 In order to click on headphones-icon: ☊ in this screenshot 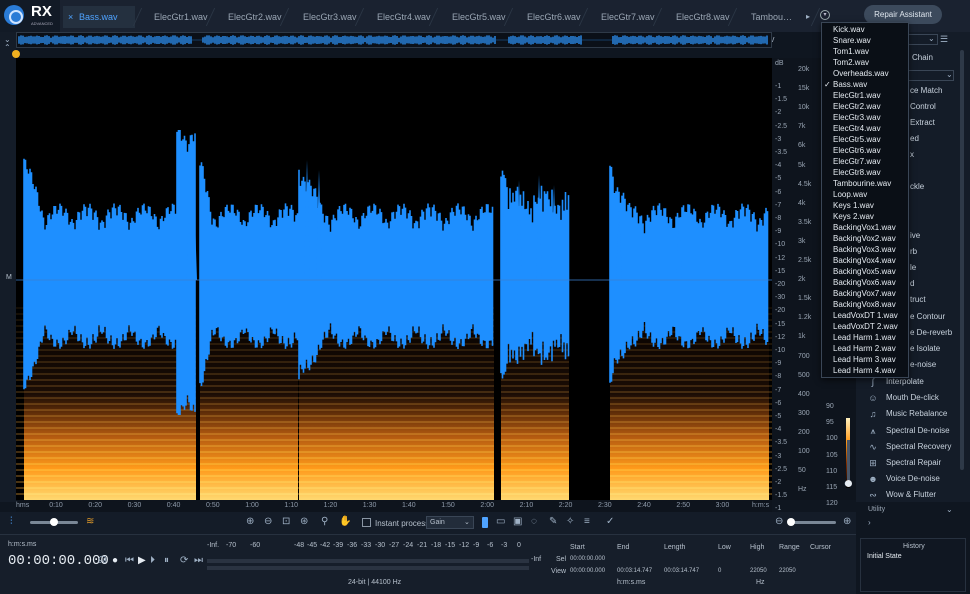, I will do `click(102, 561)`.